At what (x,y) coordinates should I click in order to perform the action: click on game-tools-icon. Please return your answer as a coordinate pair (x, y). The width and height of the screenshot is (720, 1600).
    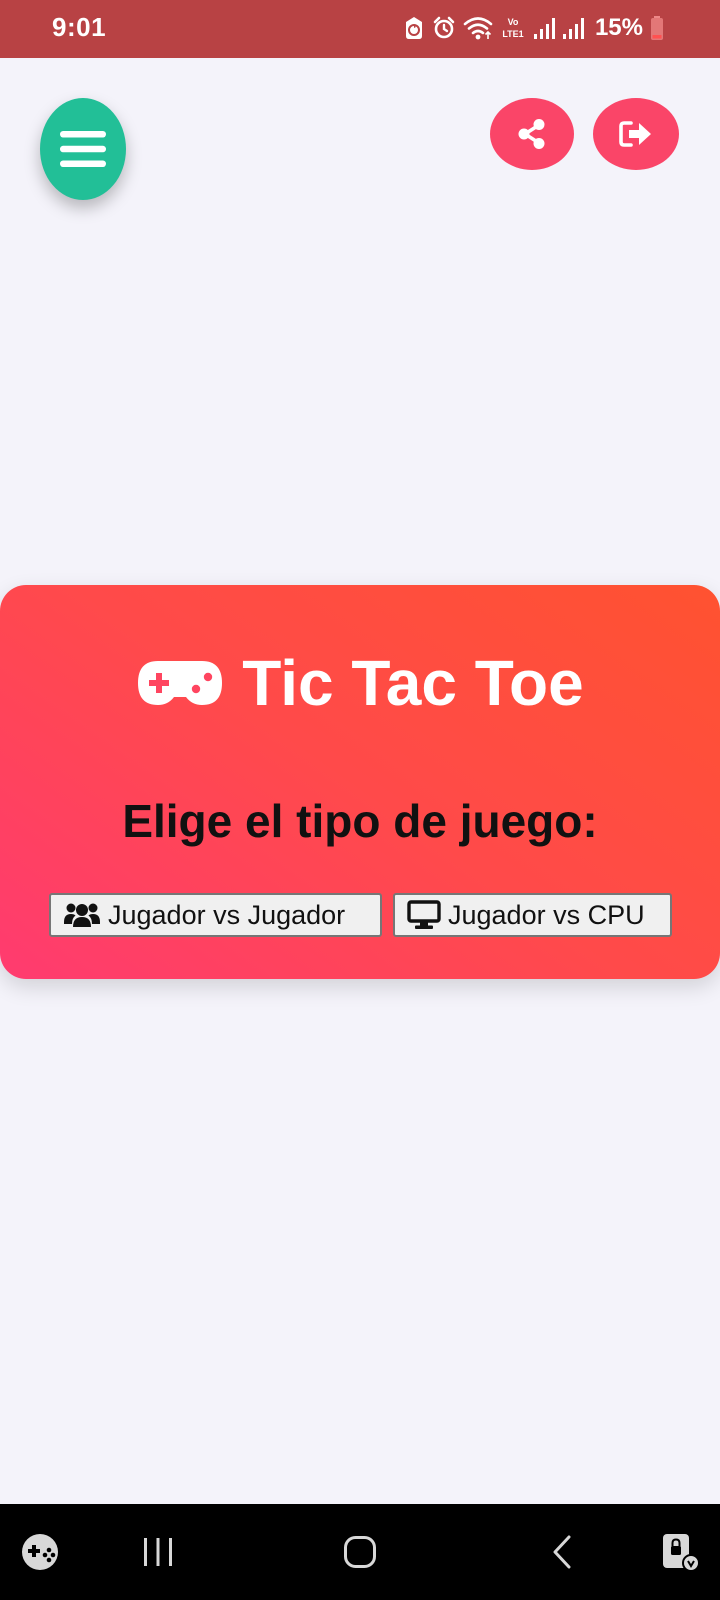
    Looking at the image, I should click on (40, 1552).